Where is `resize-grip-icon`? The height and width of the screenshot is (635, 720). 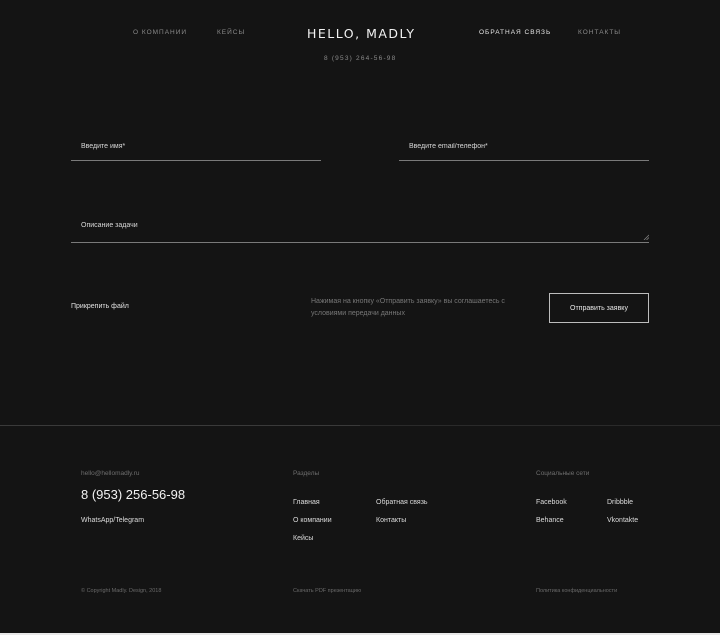 resize-grip-icon is located at coordinates (646, 237).